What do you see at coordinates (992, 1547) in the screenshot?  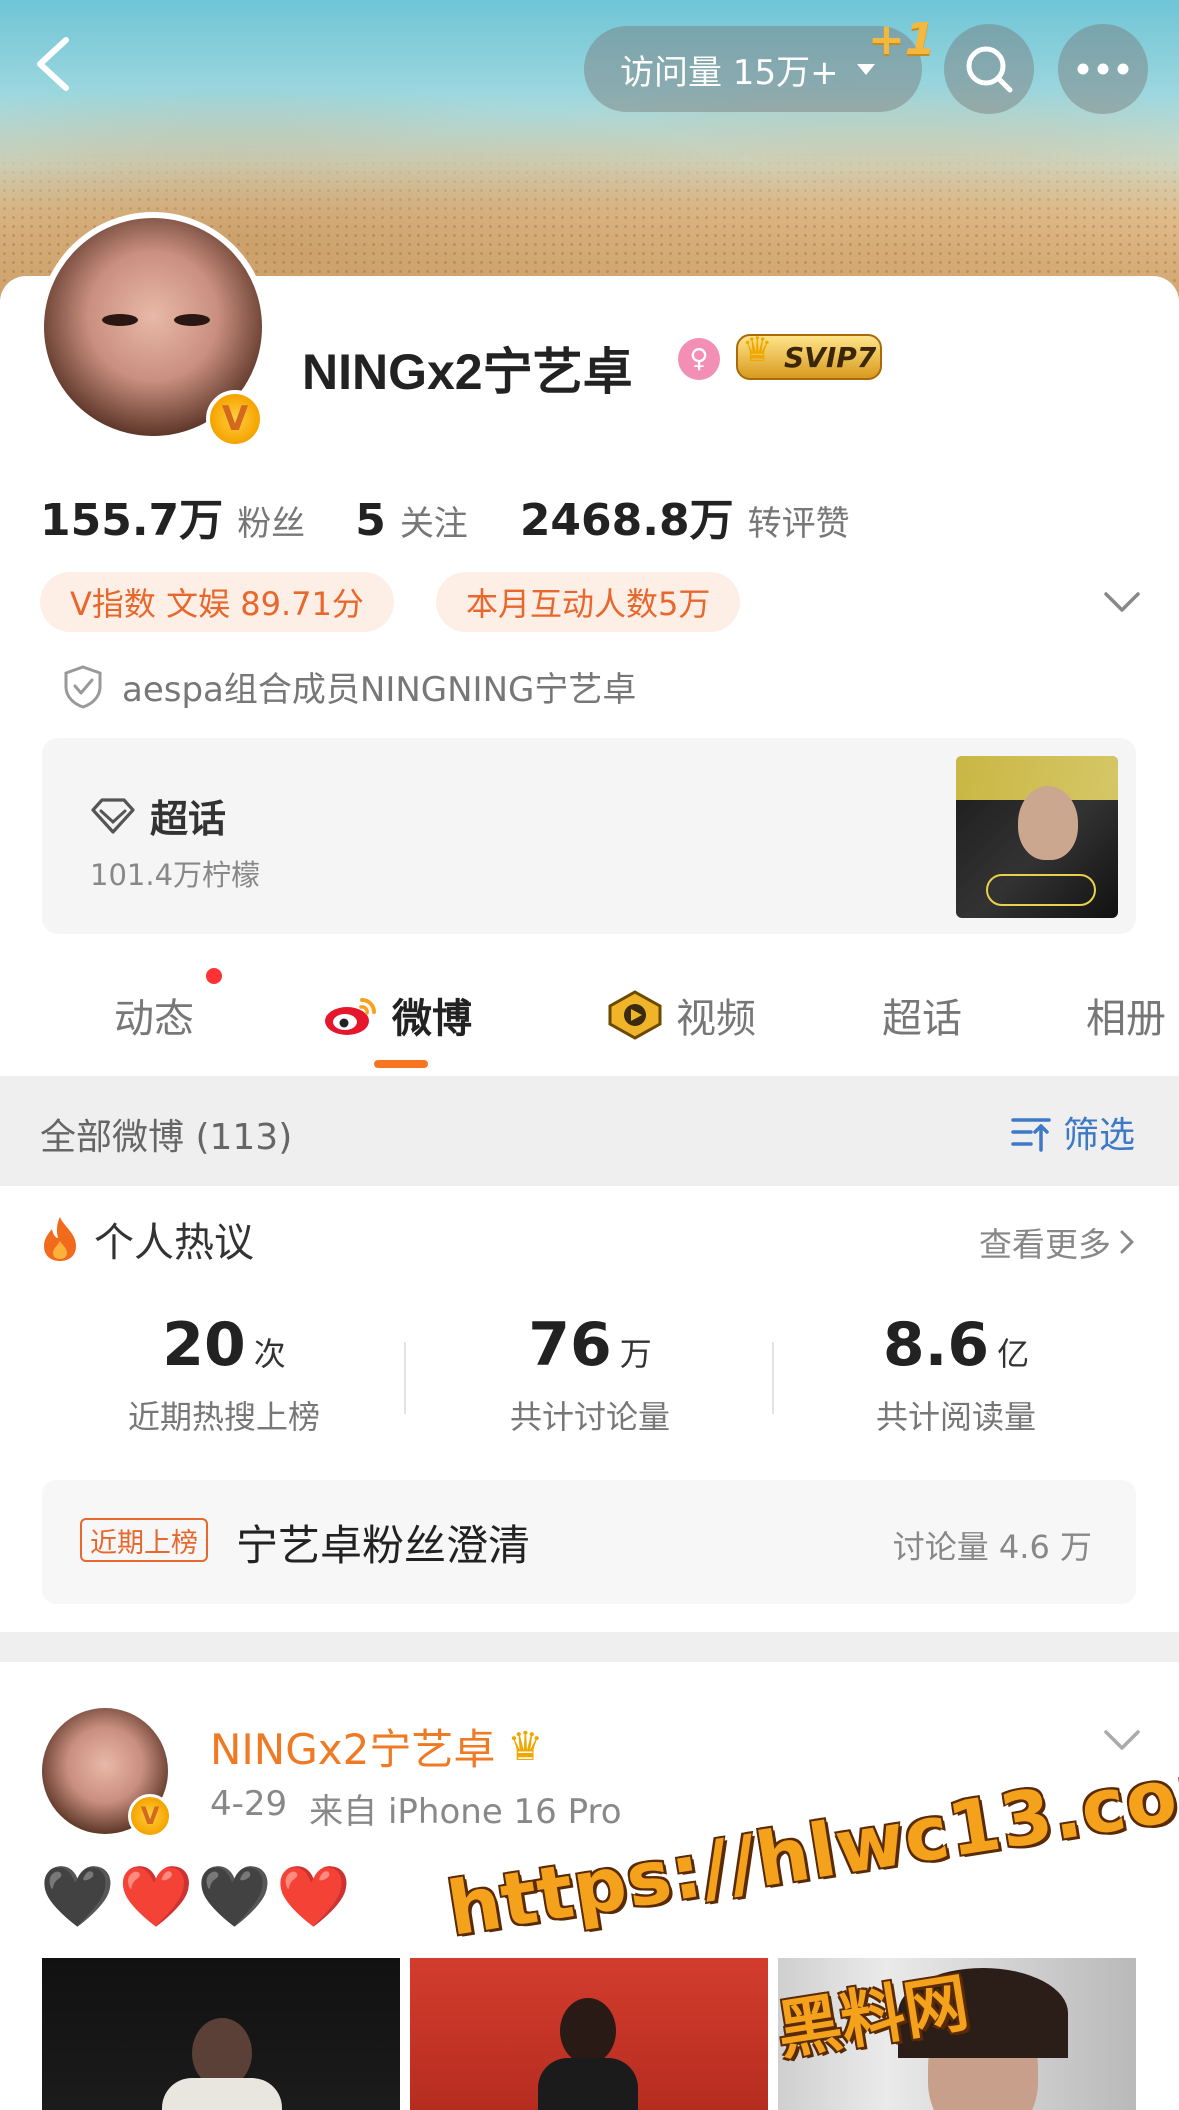 I see `hot-topic-discussion-count: 讨论量 4.6 万` at bounding box center [992, 1547].